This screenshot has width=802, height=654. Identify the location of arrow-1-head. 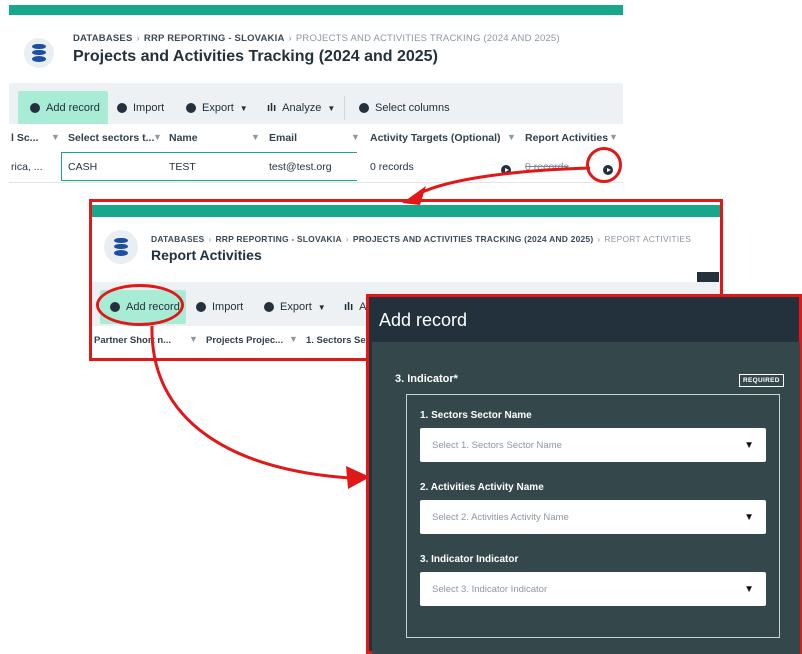
(414, 195).